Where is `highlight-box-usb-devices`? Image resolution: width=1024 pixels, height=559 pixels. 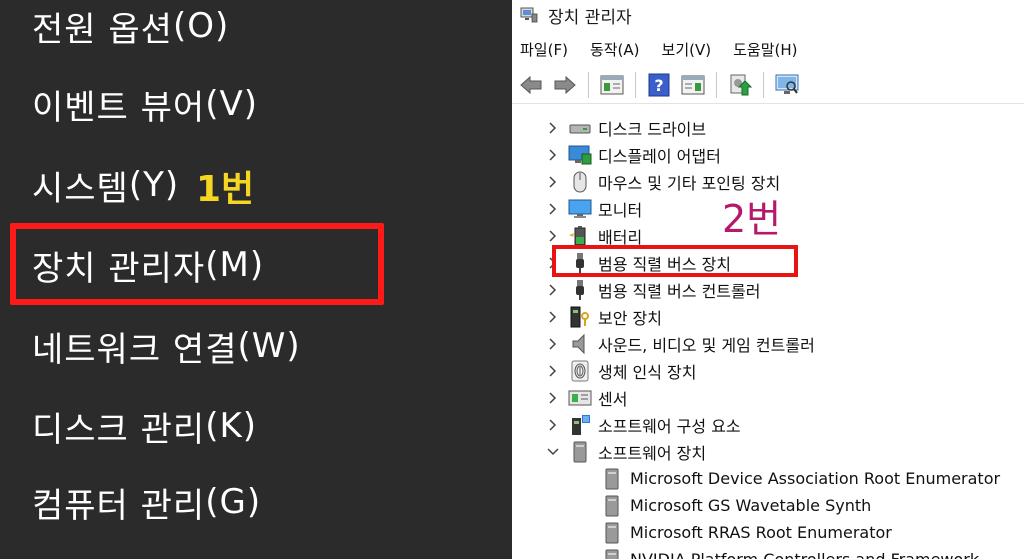 highlight-box-usb-devices is located at coordinates (675, 261).